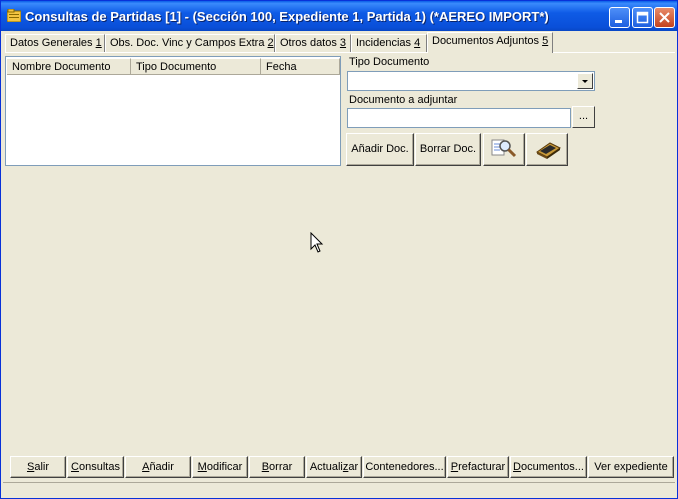  I want to click on documento-adjuntar-input, so click(459, 118).